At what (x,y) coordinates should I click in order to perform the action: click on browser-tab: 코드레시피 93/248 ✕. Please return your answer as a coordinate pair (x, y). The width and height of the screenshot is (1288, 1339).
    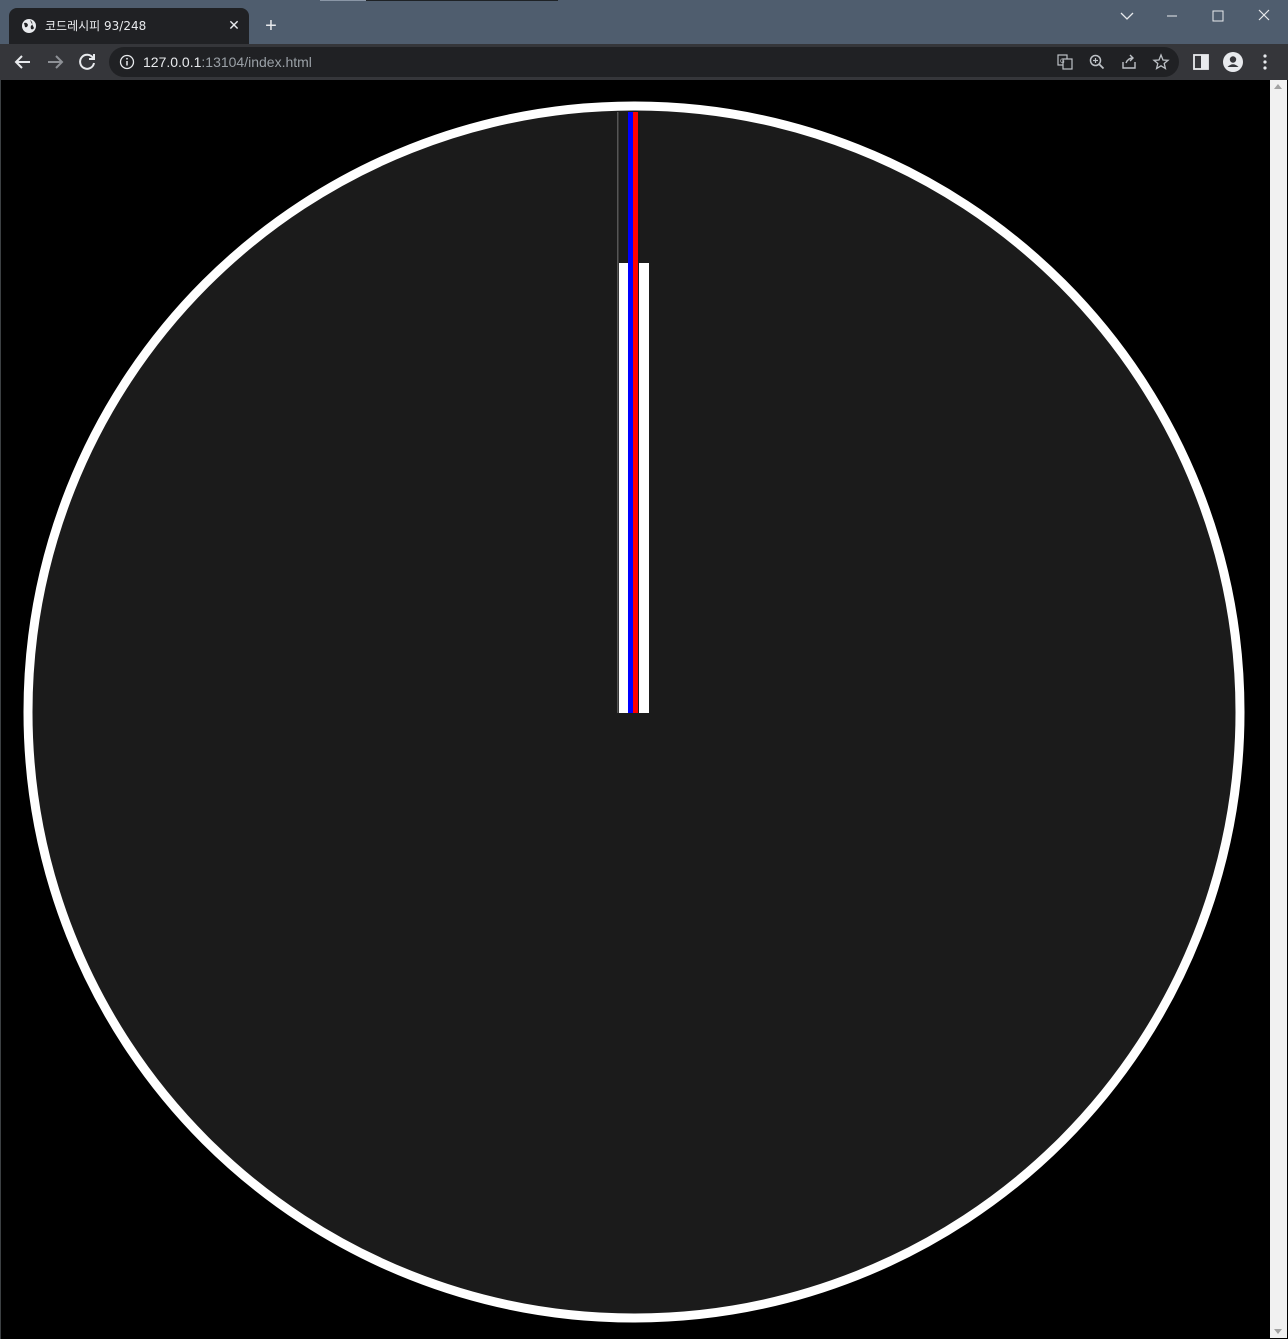
    Looking at the image, I should click on (129, 26).